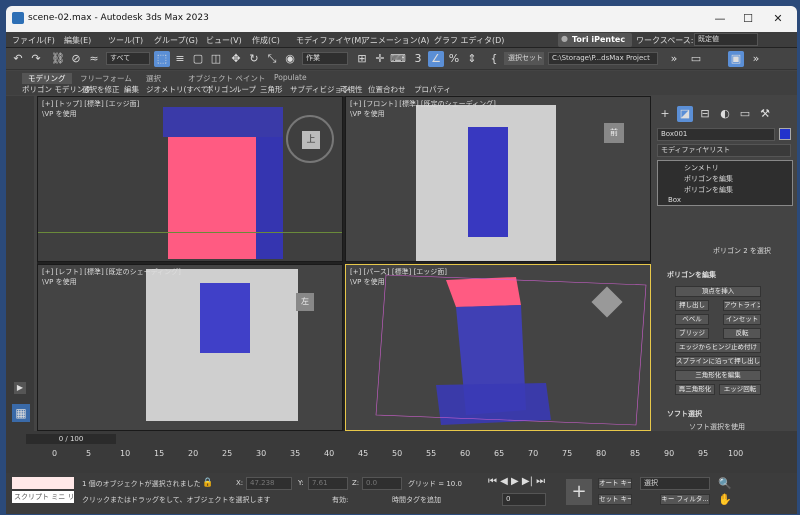  Describe the element at coordinates (701, 168) in the screenshot. I see `stack-symmetry: シンメトリ` at that location.